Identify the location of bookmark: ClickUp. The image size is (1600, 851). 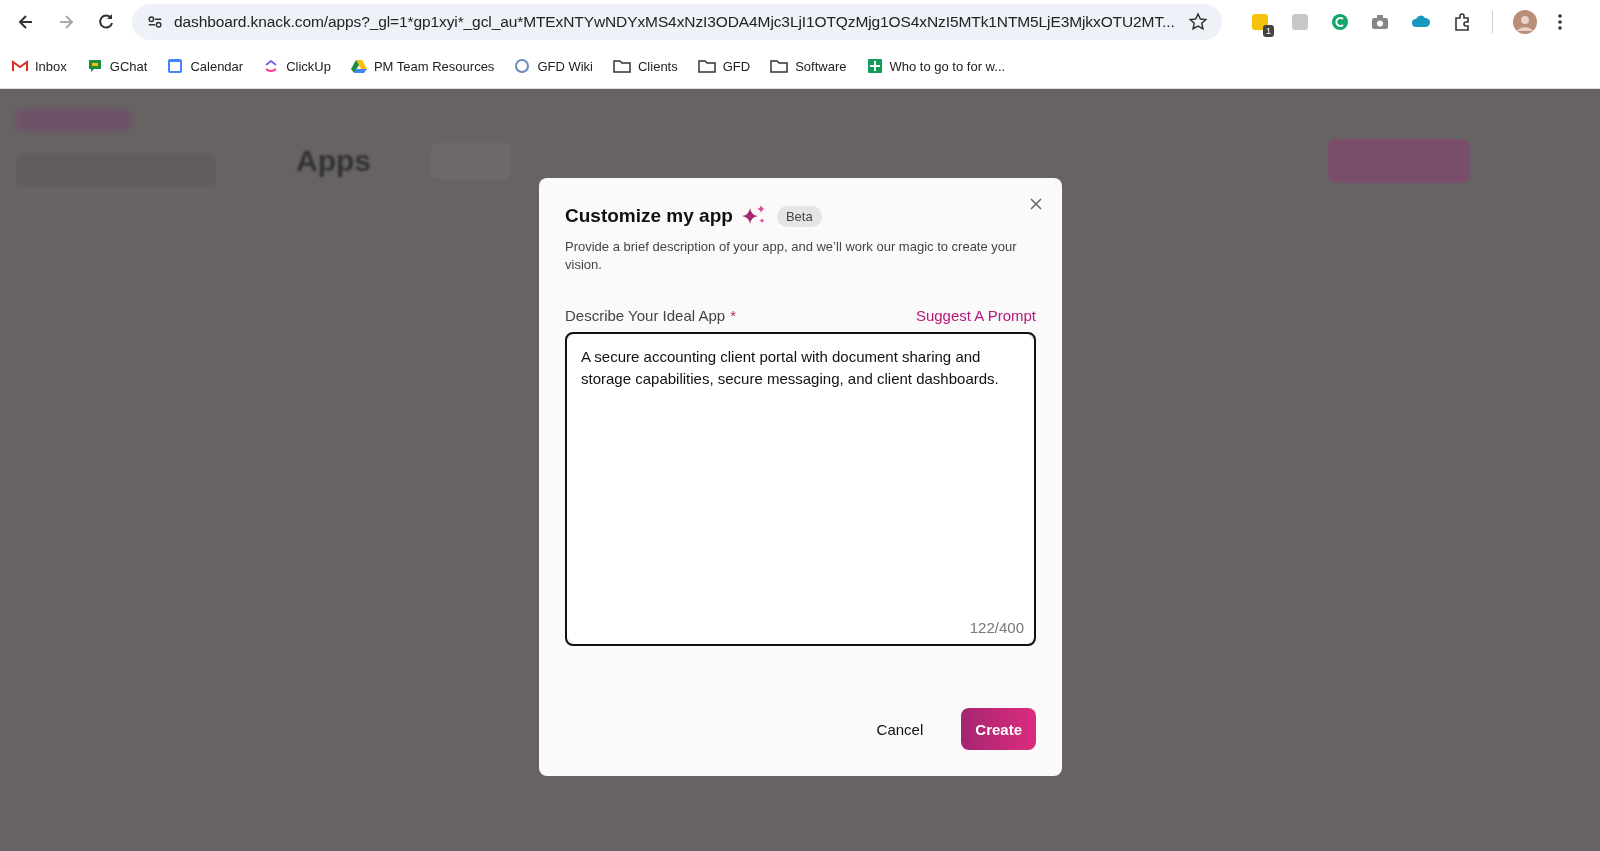
(297, 66).